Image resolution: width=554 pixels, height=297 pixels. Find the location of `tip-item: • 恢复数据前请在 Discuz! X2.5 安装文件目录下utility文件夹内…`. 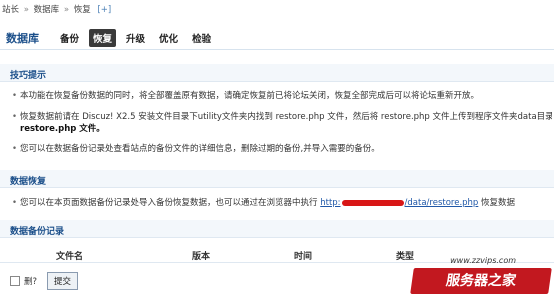

tip-item: • 恢复数据前请在 Discuz! X2.5 安装文件目录下utility文件夹内… is located at coordinates (282, 123).